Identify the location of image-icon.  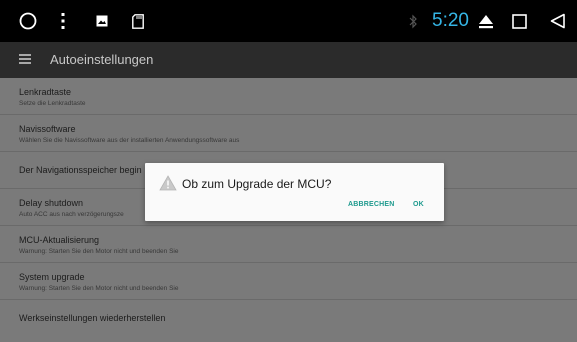
(102, 21).